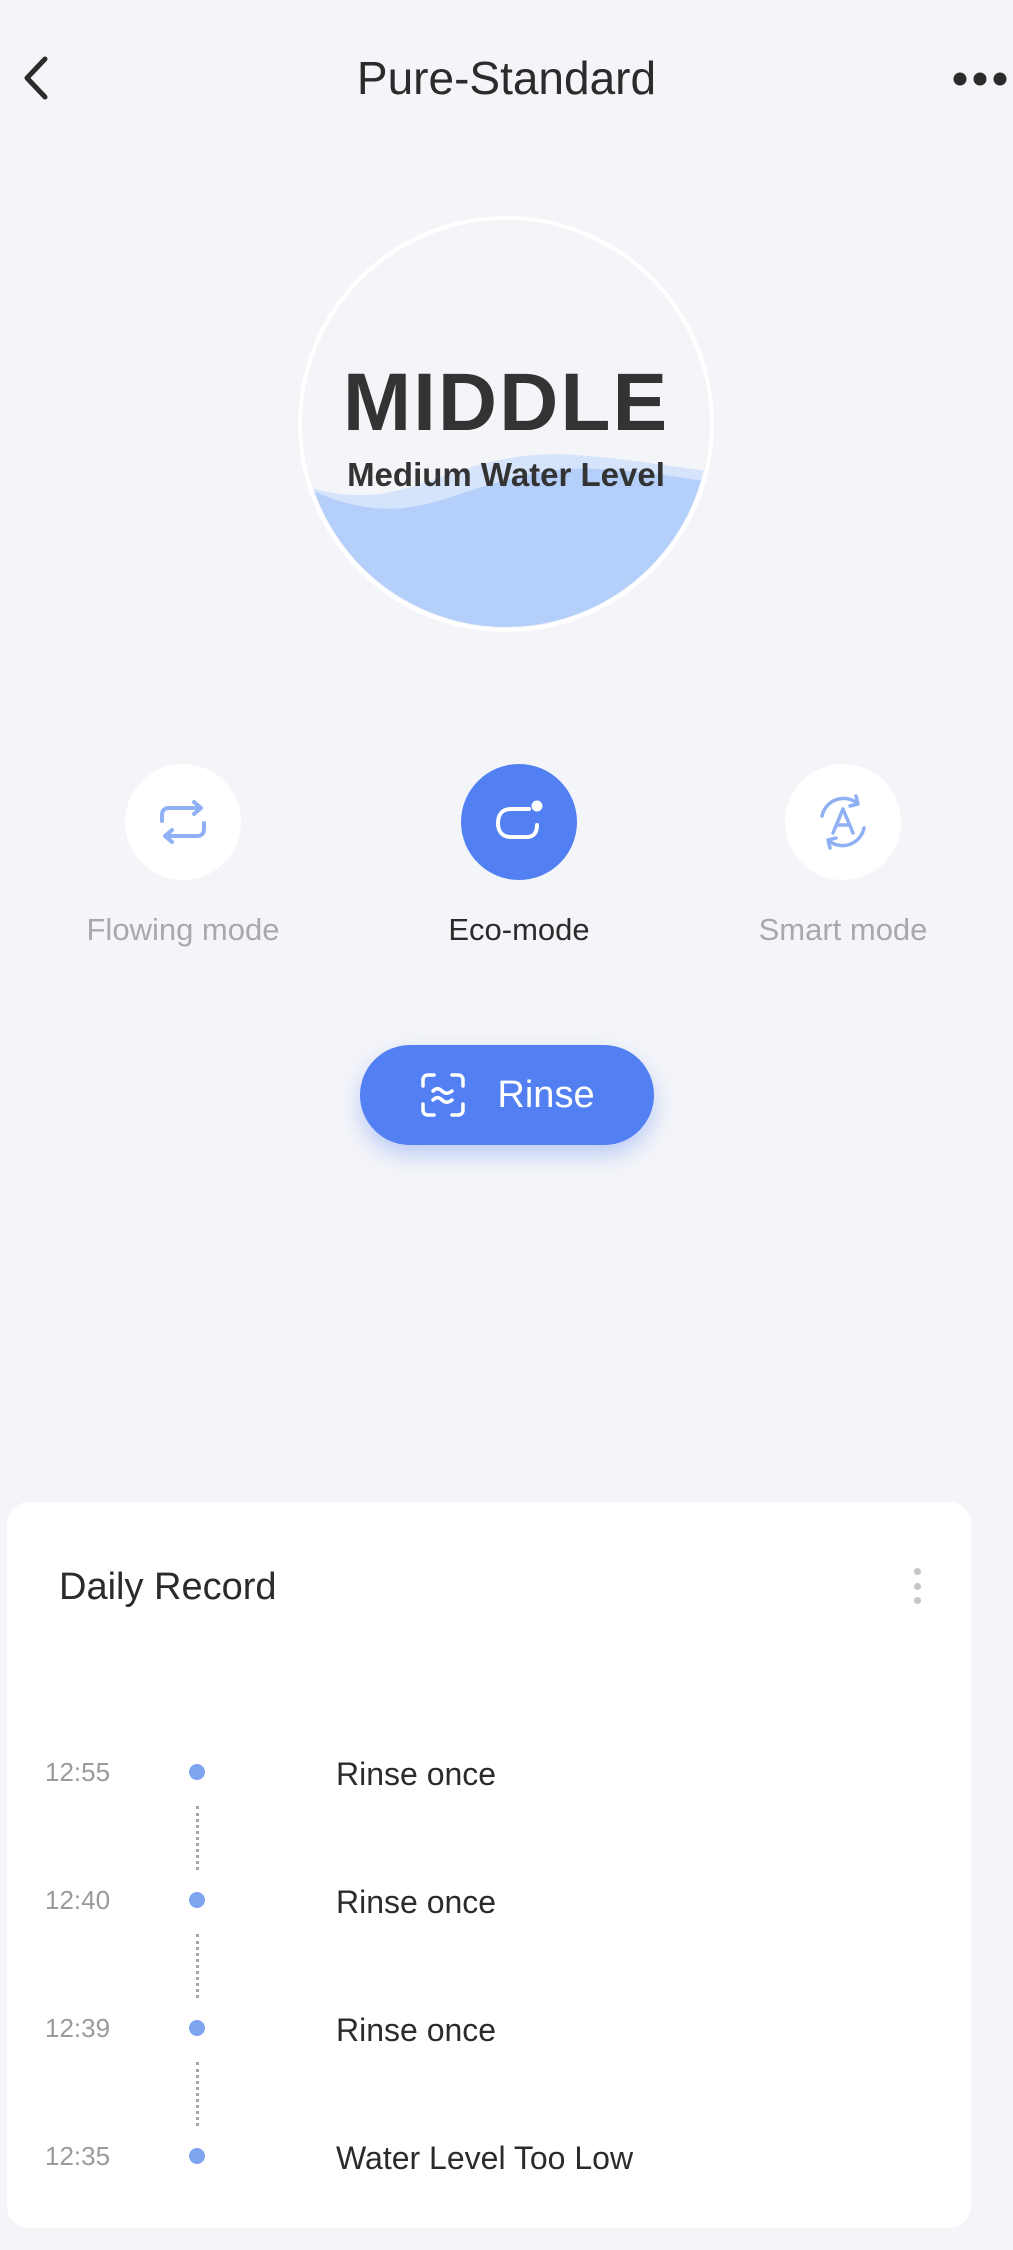 Image resolution: width=1013 pixels, height=2250 pixels. What do you see at coordinates (78, 1772) in the screenshot?
I see `record-time: 12:55` at bounding box center [78, 1772].